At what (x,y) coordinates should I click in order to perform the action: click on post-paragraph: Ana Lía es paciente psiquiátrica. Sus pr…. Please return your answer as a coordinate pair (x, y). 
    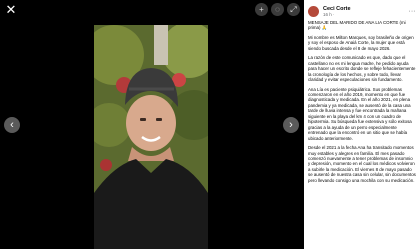
    Looking at the image, I should click on (360, 113).